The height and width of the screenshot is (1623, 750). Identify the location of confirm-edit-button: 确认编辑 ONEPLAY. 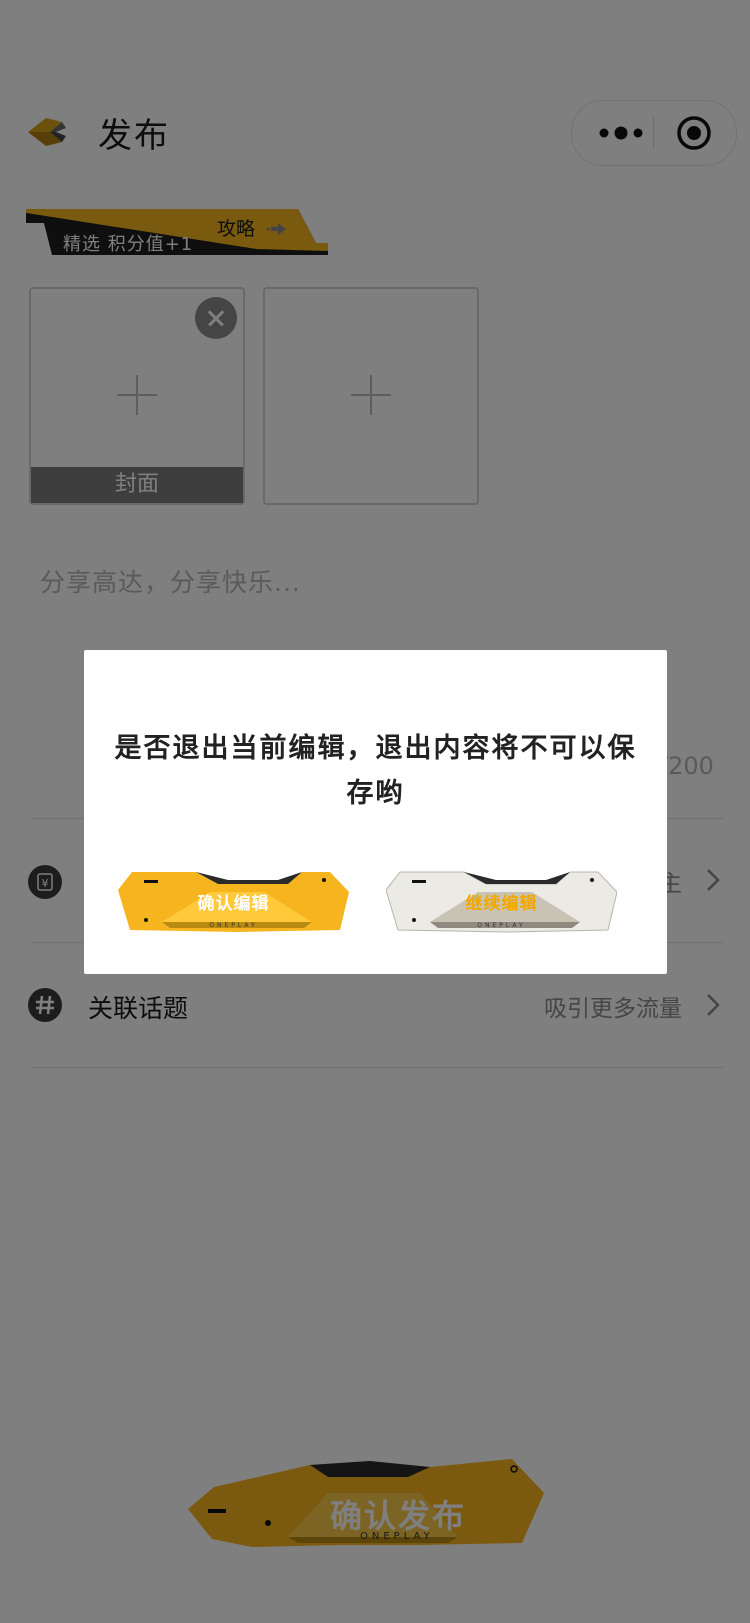
(233, 902).